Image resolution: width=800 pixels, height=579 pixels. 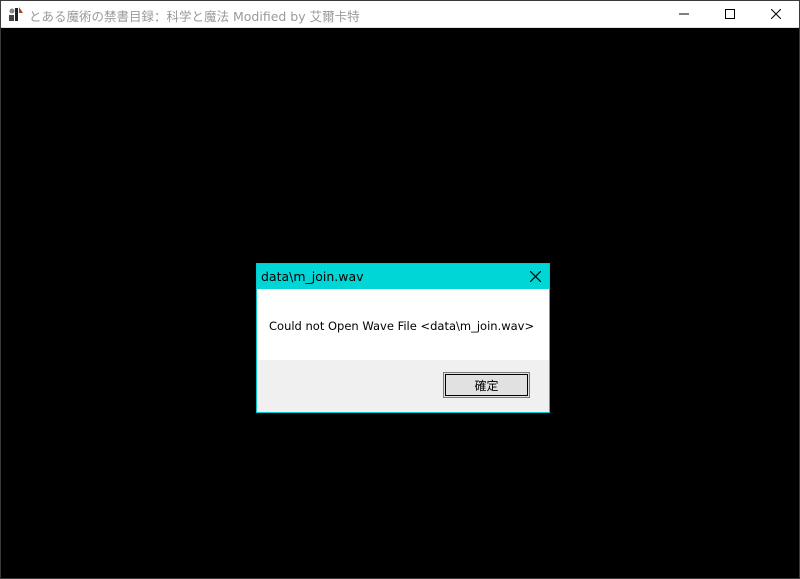 I want to click on ok-button: 確定, so click(x=486, y=385).